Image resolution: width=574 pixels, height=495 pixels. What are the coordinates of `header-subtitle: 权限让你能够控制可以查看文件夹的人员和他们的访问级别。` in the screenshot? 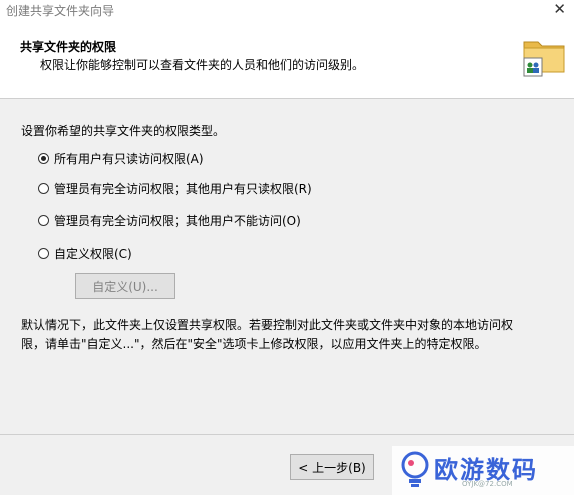 It's located at (202, 65).